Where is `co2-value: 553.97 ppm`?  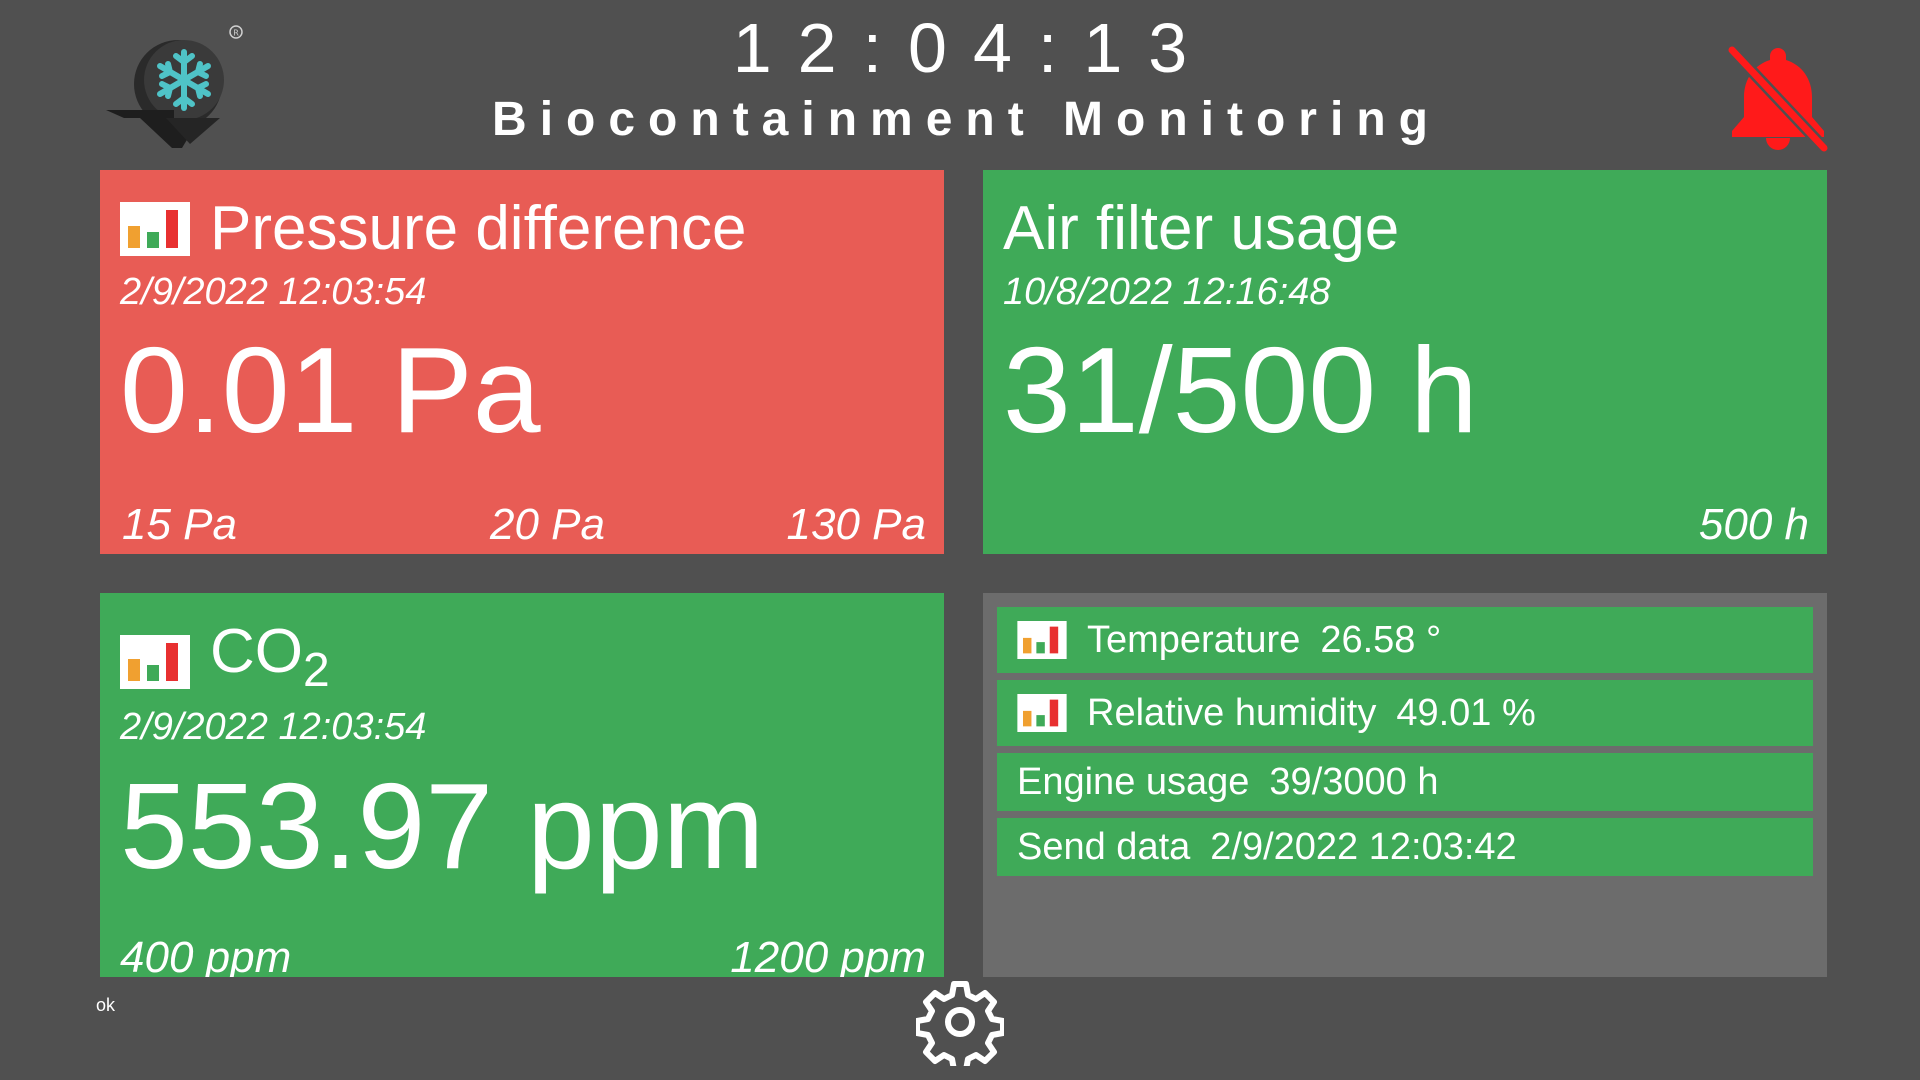 co2-value: 553.97 ppm is located at coordinates (442, 826).